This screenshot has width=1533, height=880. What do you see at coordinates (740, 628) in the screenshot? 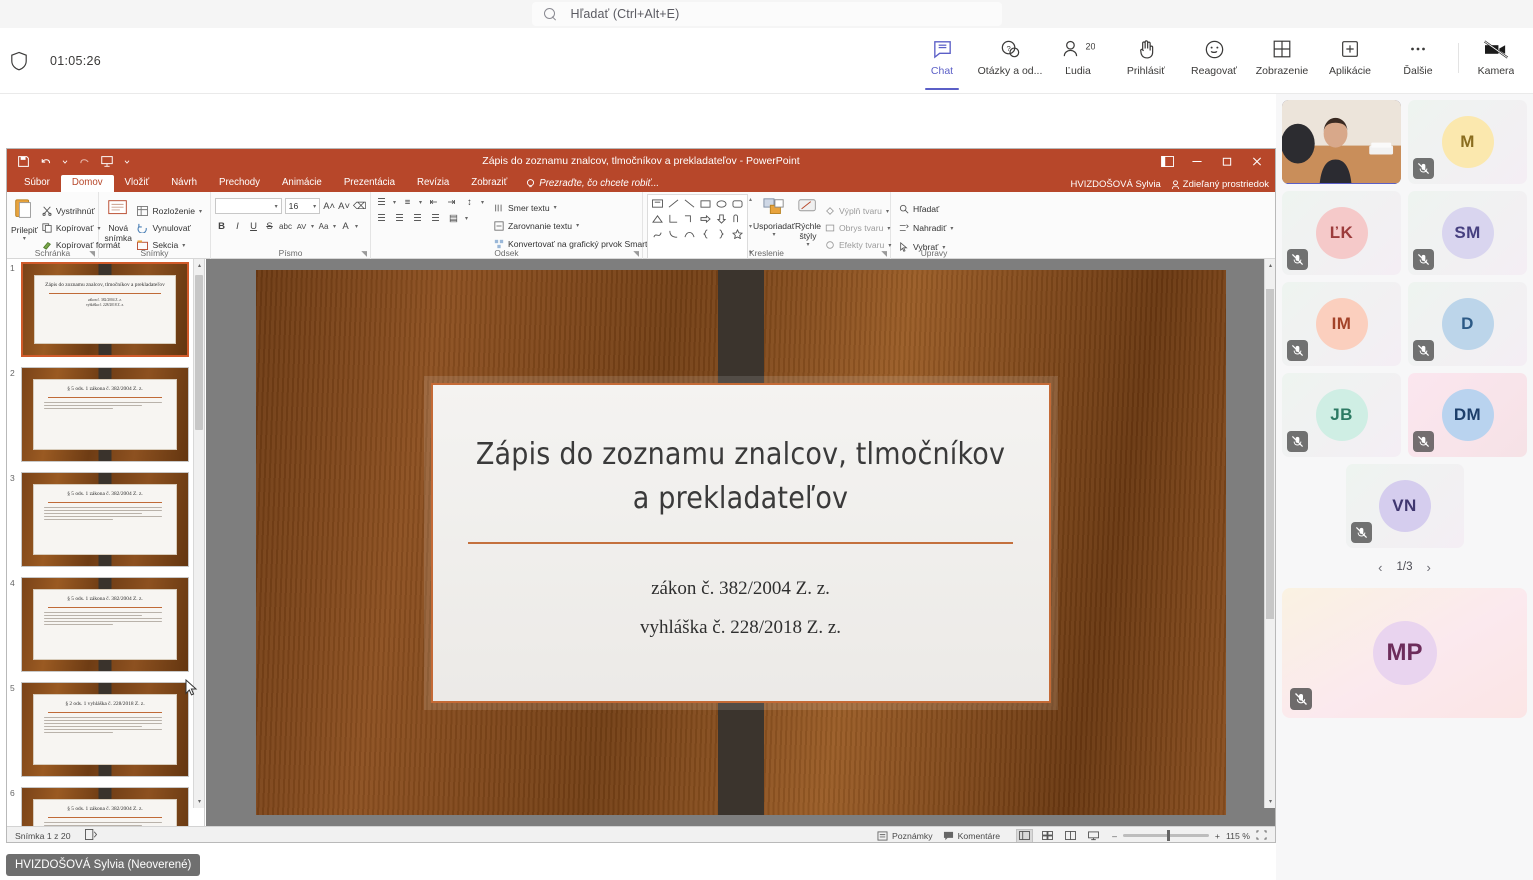
I see `slide-subtitle-2: vyhláška č. 228/2018 Z. z.` at bounding box center [740, 628].